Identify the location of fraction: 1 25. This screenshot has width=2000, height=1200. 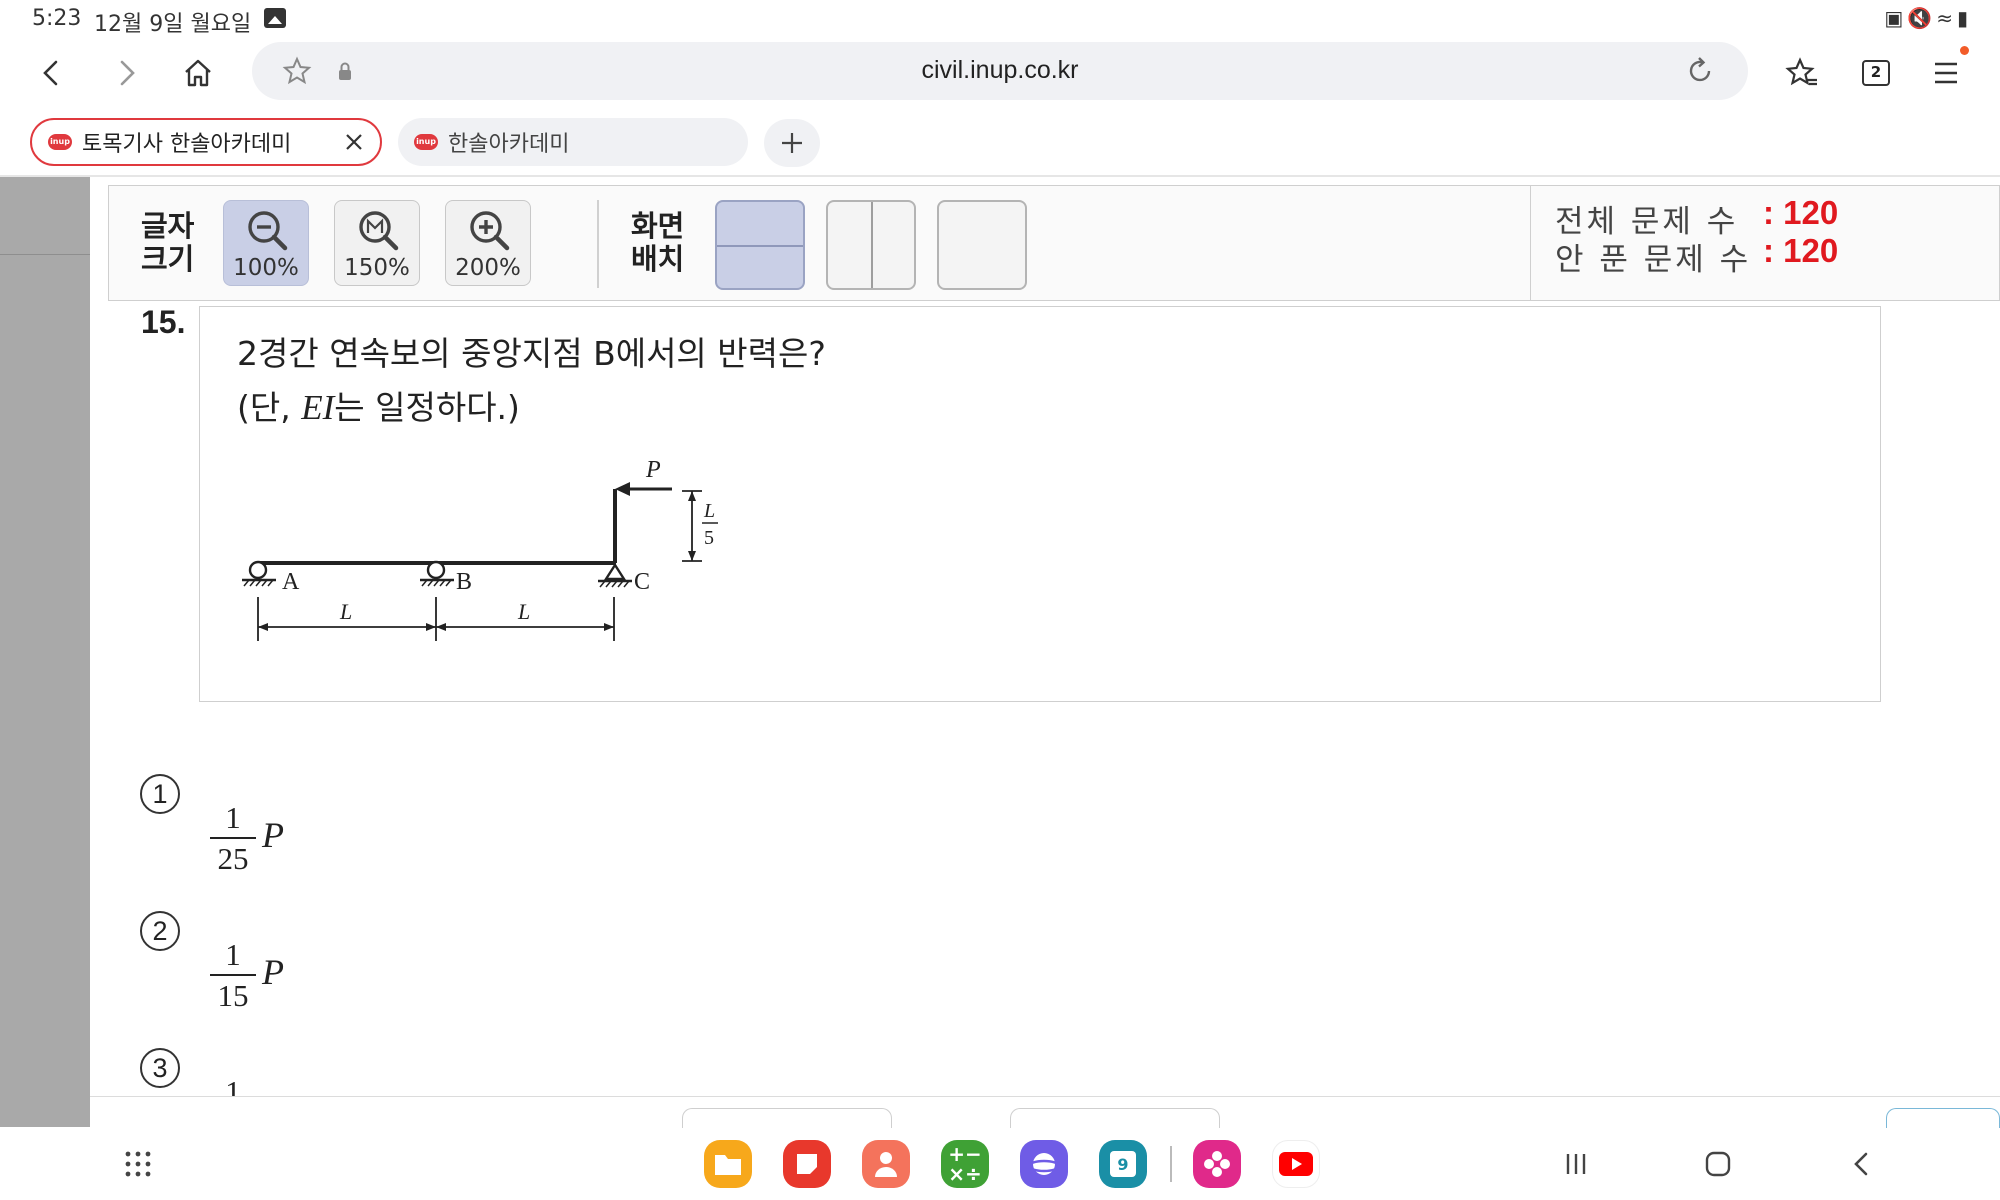
(233, 839).